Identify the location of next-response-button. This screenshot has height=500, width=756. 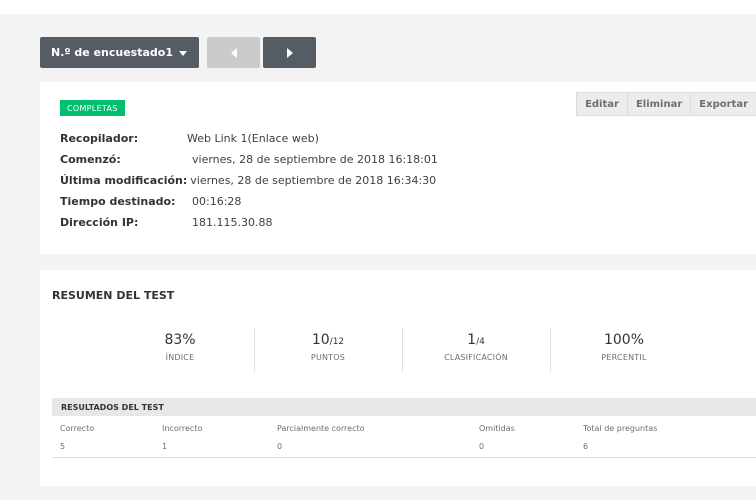
(289, 52).